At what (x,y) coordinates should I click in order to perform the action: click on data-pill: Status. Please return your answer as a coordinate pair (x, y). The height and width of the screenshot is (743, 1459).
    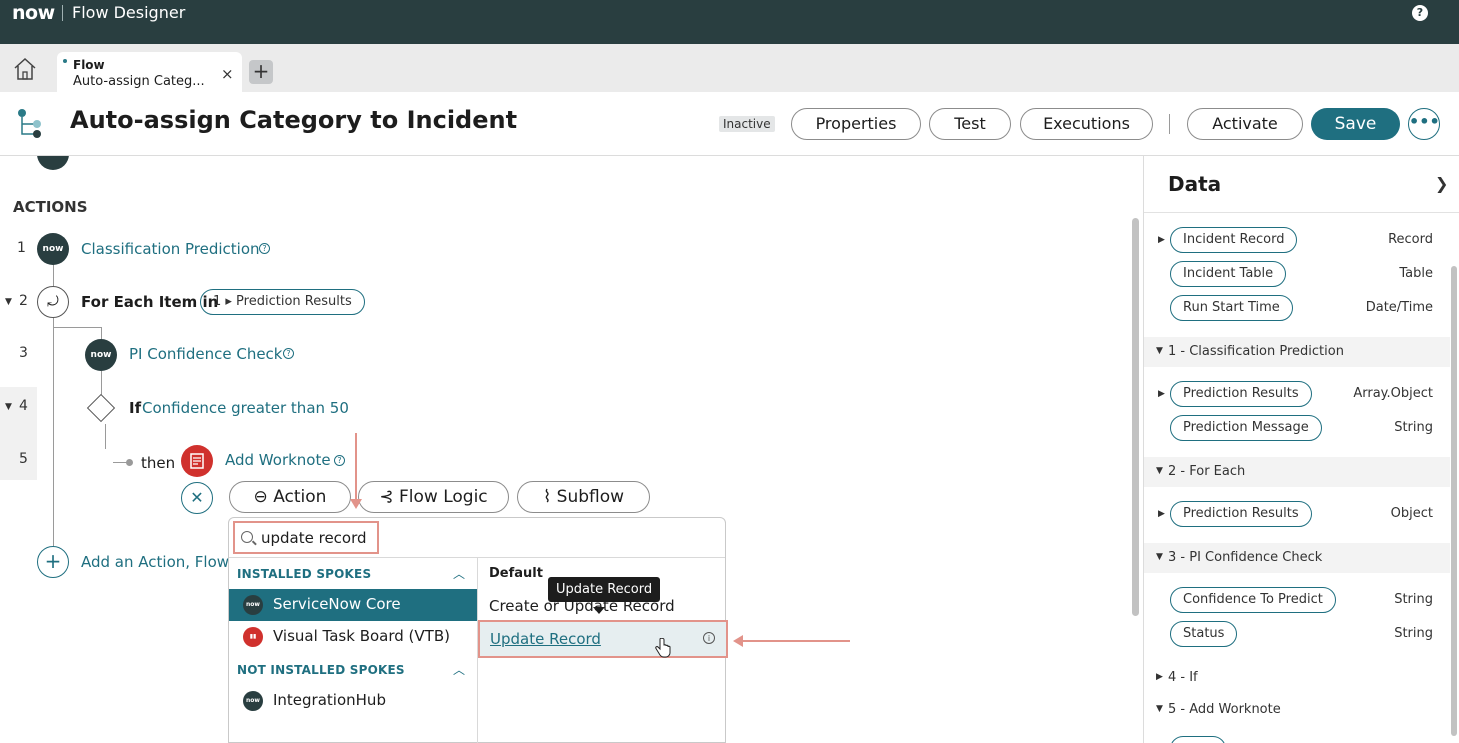
    Looking at the image, I should click on (1204, 634).